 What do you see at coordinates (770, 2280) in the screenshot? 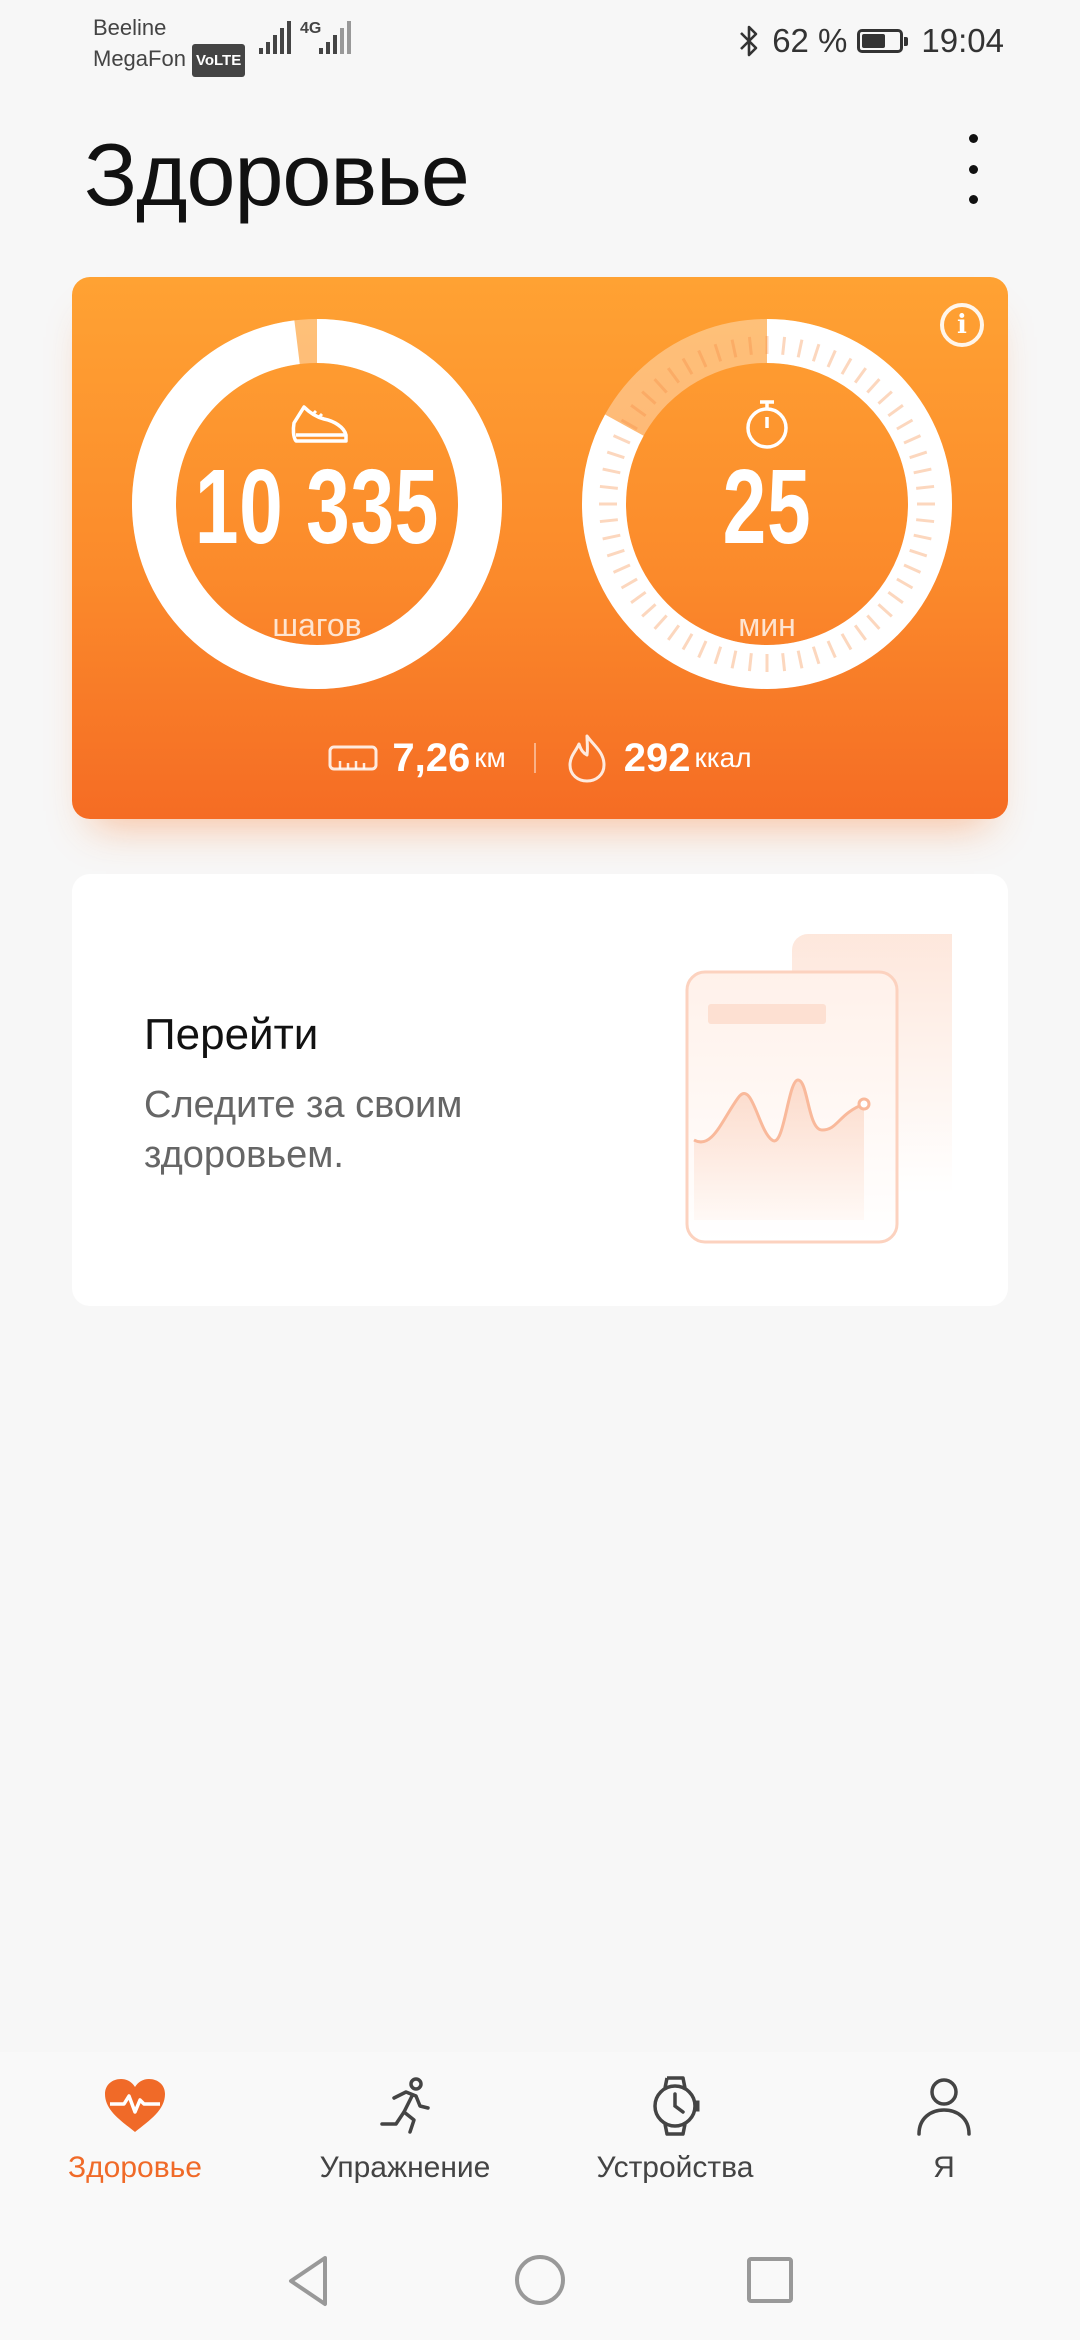
I see `recents-icon` at bounding box center [770, 2280].